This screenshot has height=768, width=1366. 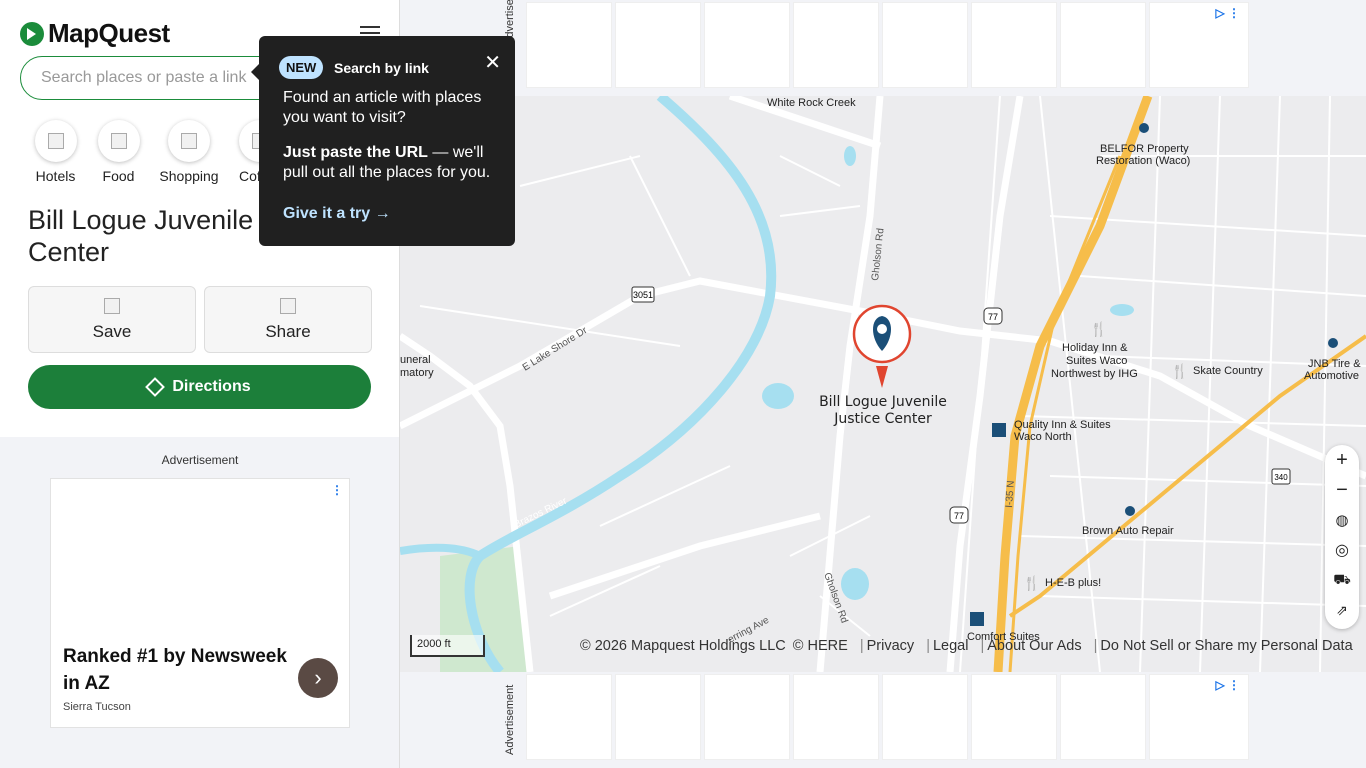 What do you see at coordinates (1073, 583) in the screenshot?
I see `poi-label: H-E-B plus!` at bounding box center [1073, 583].